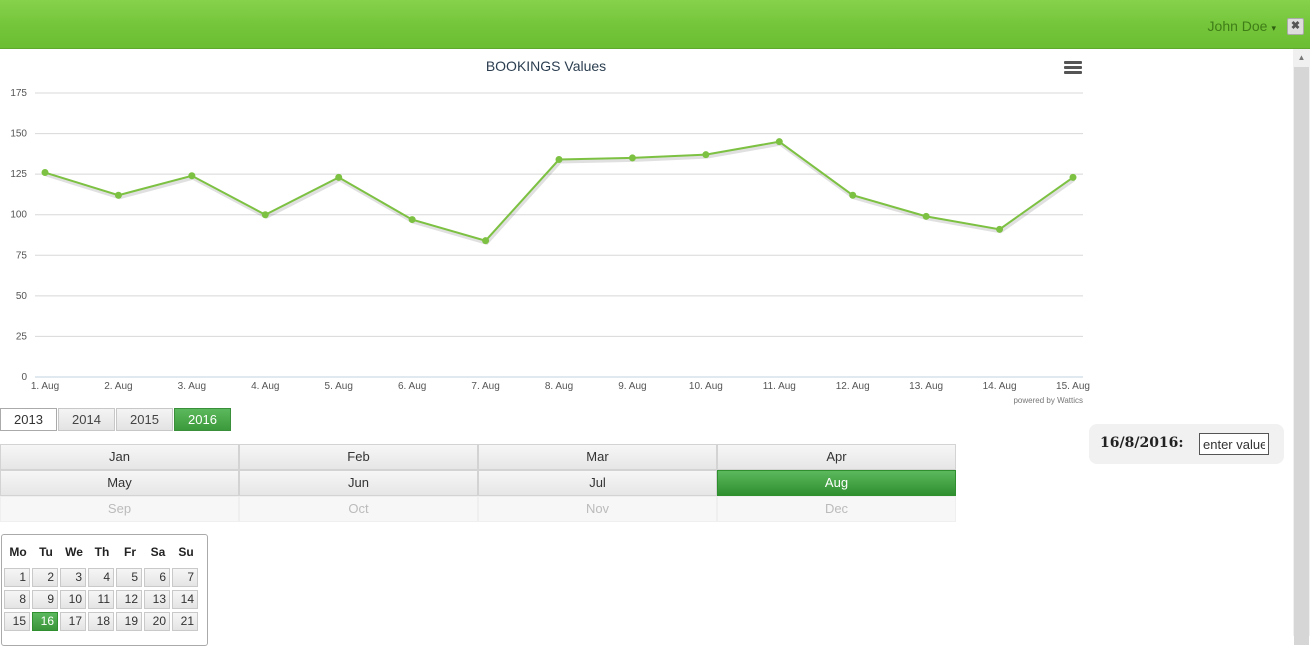 The image size is (1310, 646). What do you see at coordinates (655, 24) in the screenshot?
I see `top-bar: John Doe ▾ ✖` at bounding box center [655, 24].